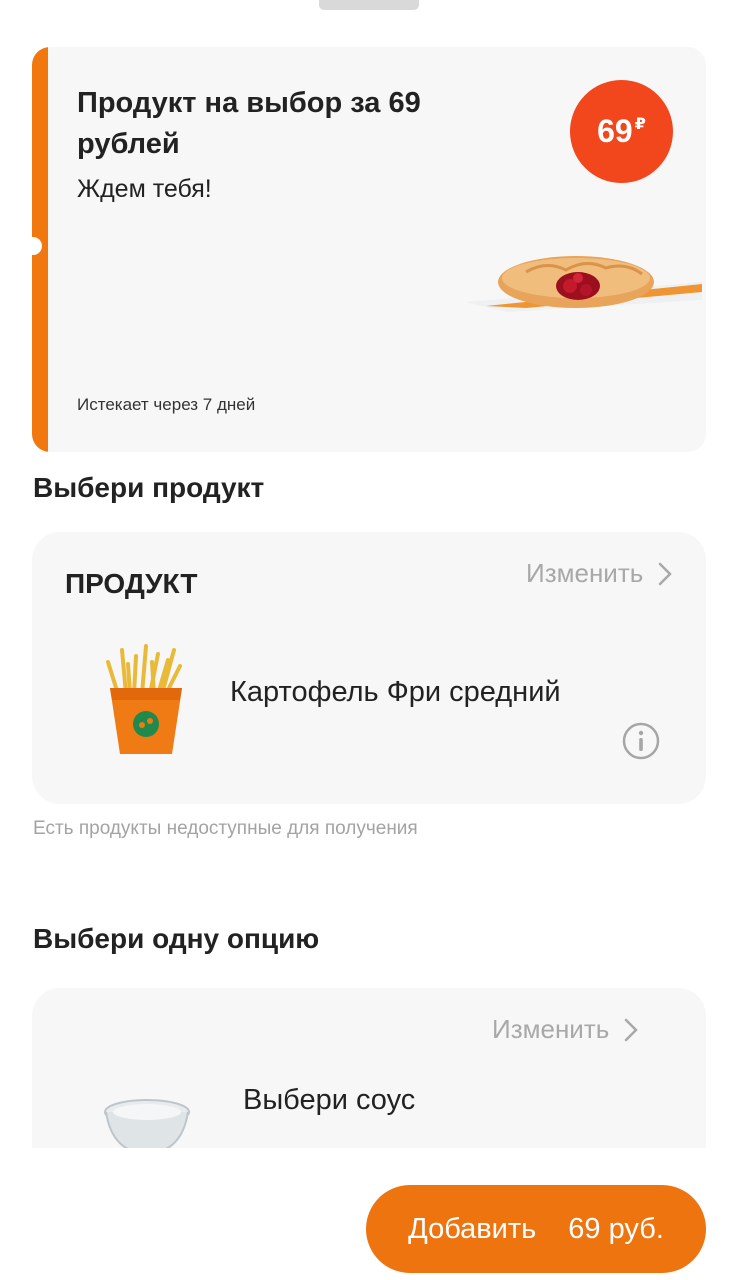  What do you see at coordinates (640, 124) in the screenshot?
I see `price-badge-currency: ₽` at bounding box center [640, 124].